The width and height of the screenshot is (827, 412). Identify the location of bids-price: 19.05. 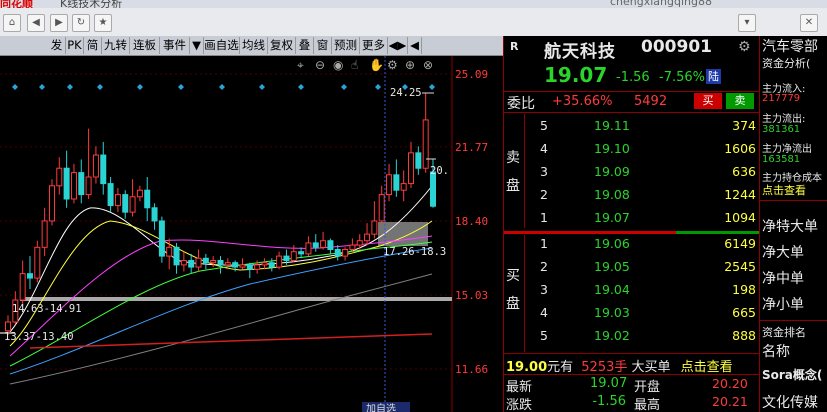
(612, 266).